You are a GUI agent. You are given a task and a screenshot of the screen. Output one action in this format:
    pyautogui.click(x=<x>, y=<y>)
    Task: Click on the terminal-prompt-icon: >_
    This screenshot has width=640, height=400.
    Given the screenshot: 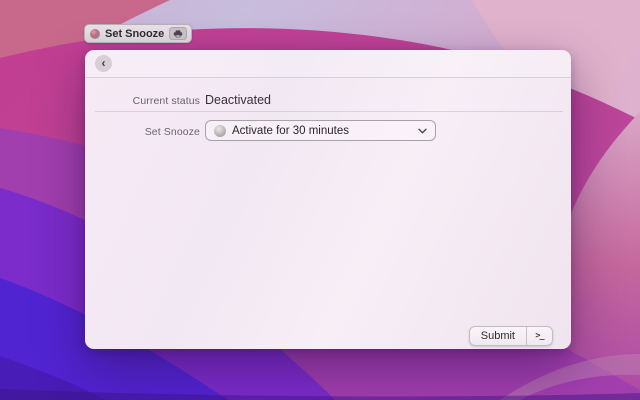 What is the action you would take?
    pyautogui.click(x=539, y=336)
    